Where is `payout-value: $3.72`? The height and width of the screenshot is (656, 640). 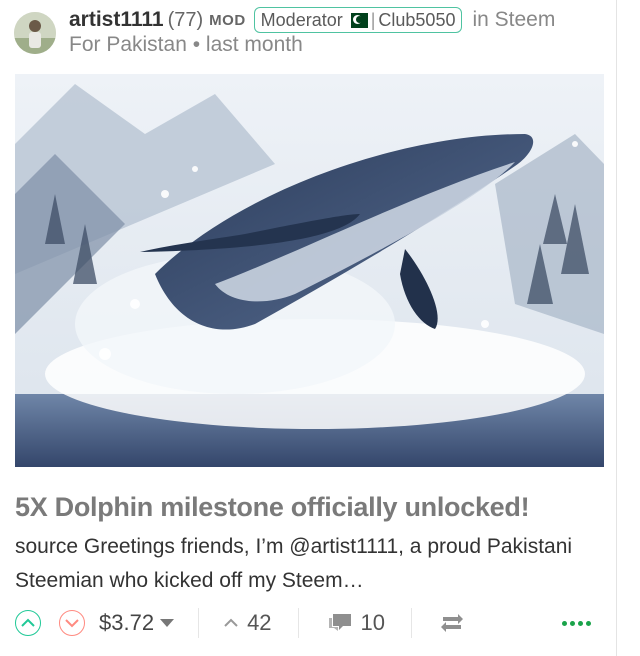
payout-value: $3.72 is located at coordinates (127, 622).